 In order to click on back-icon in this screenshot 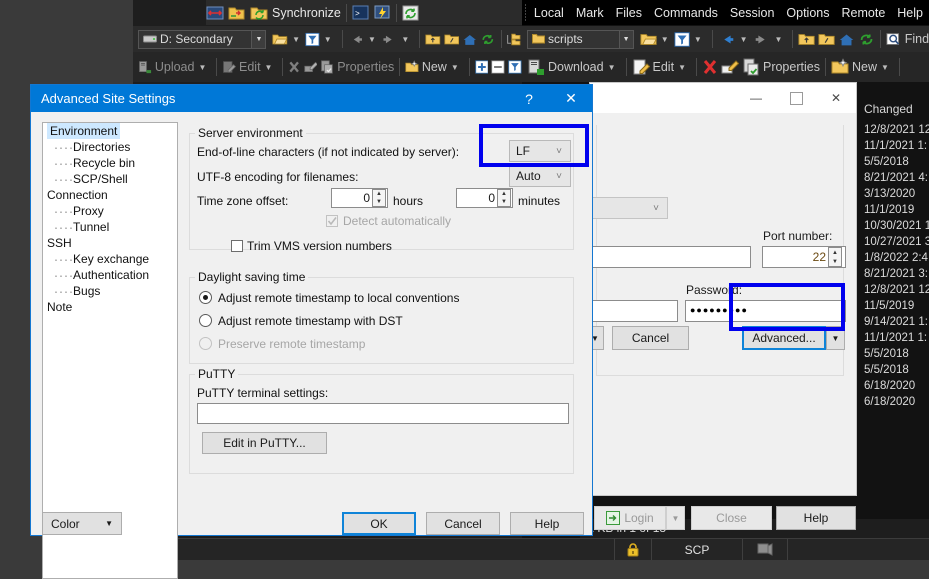, I will do `click(727, 39)`.